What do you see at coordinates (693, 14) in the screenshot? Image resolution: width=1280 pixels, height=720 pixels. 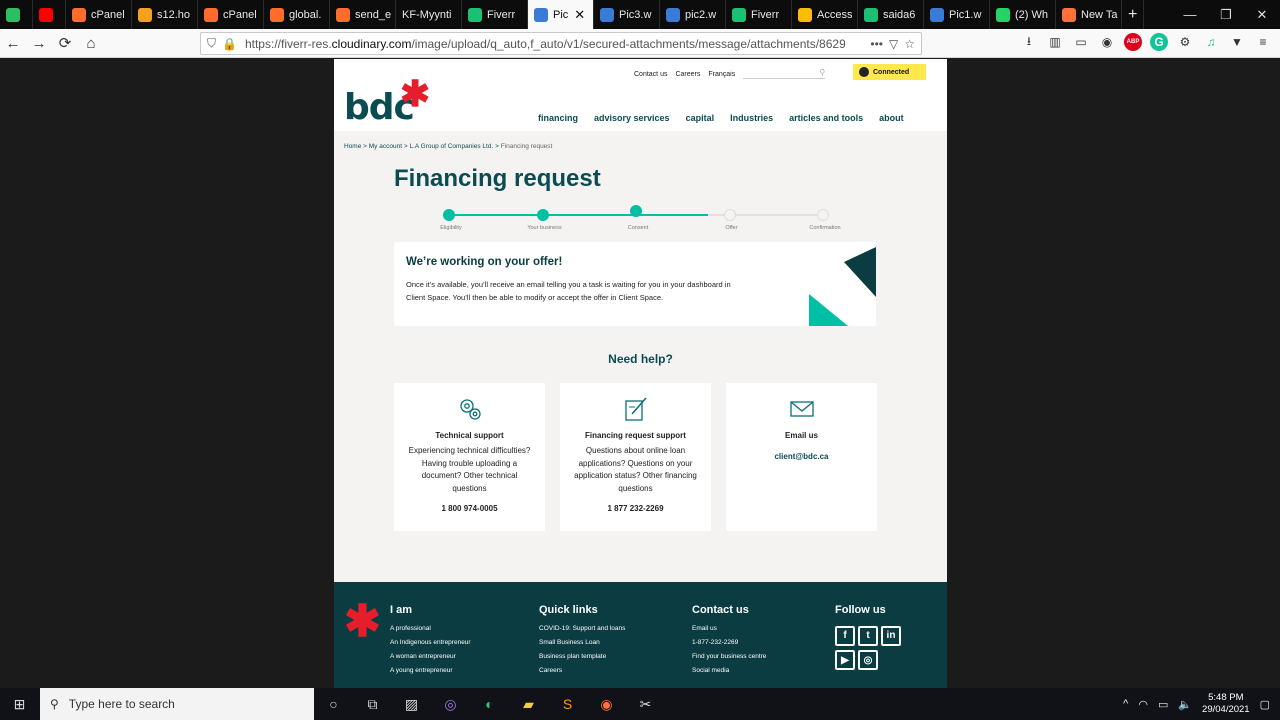 I see `browser-tab: pic2.w` at bounding box center [693, 14].